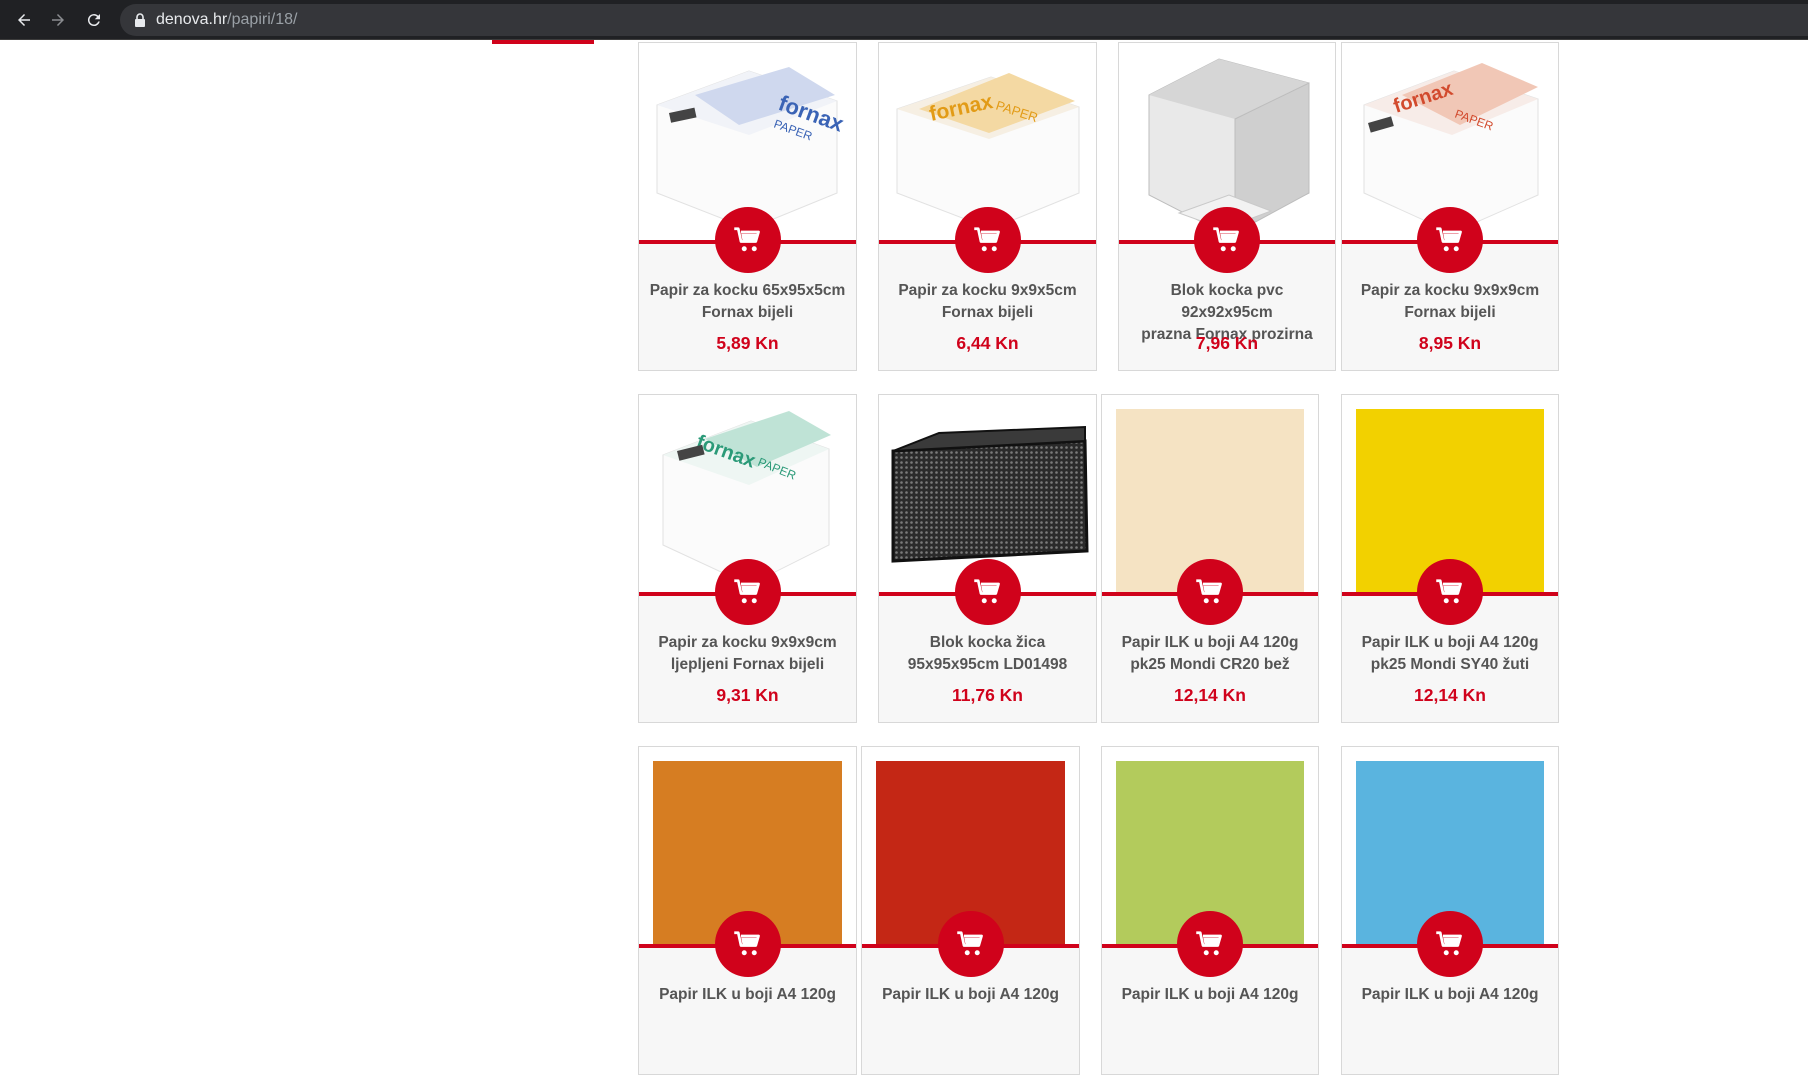  Describe the element at coordinates (747, 302) in the screenshot. I see `product-name: Papir za kocku 65x95x5cm Fornax bijeli` at that location.